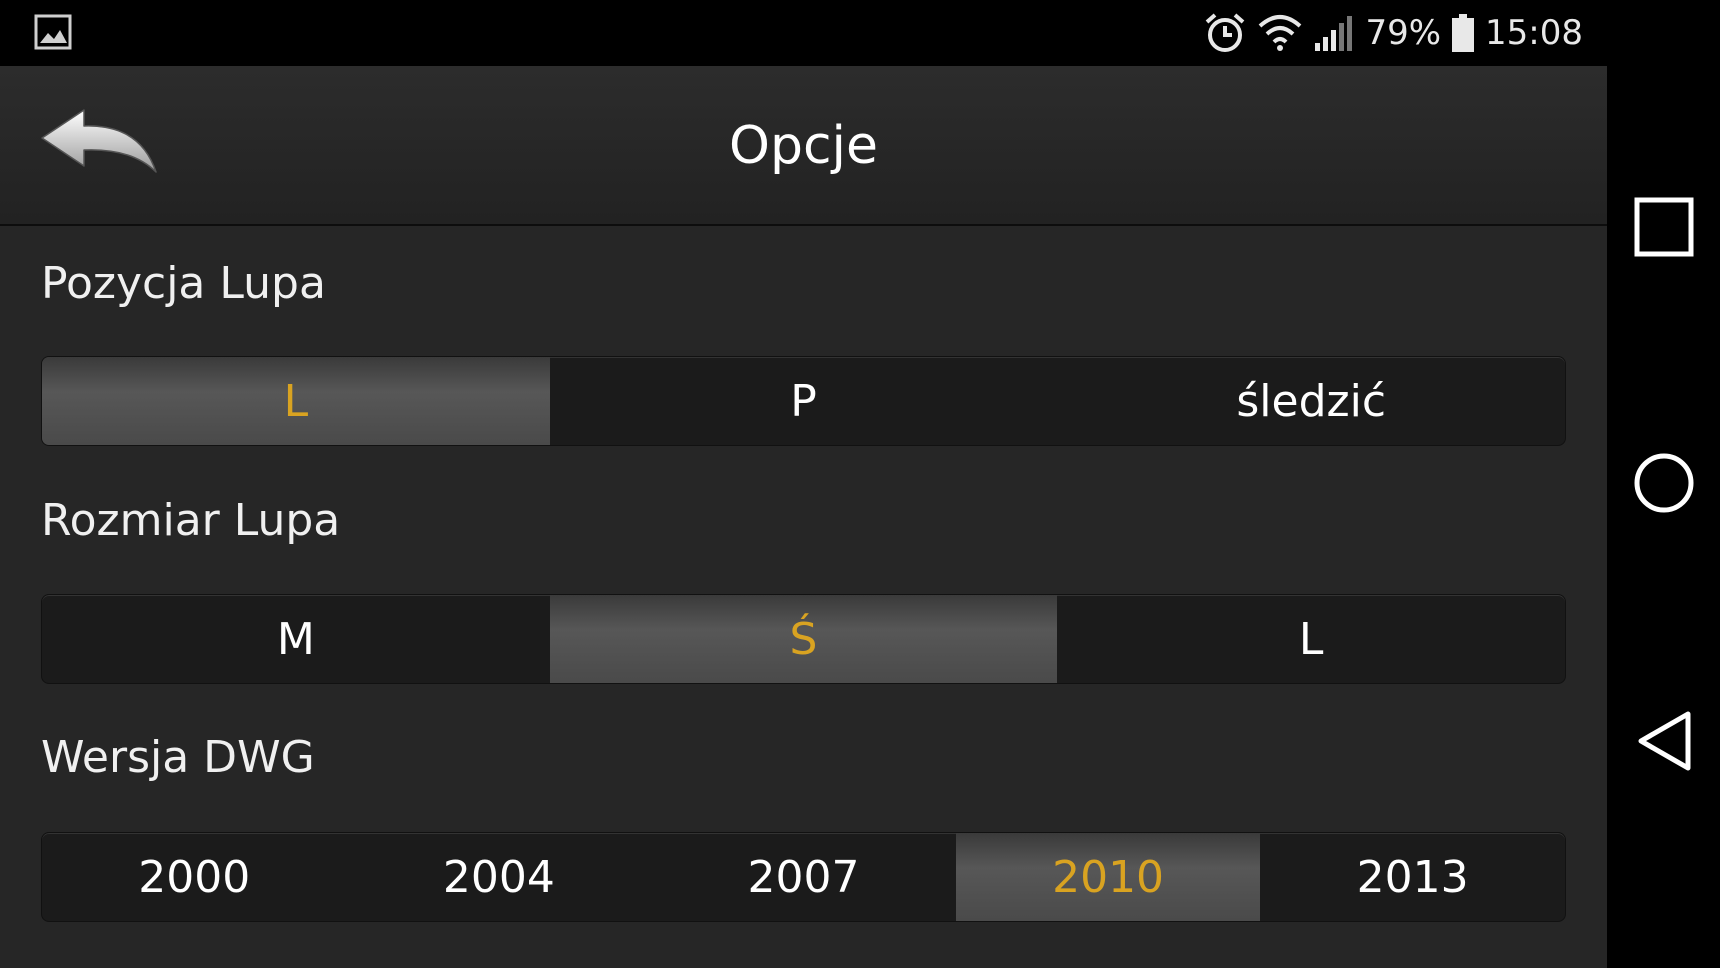 The width and height of the screenshot is (1720, 968). I want to click on recents-icon, so click(1663, 227).